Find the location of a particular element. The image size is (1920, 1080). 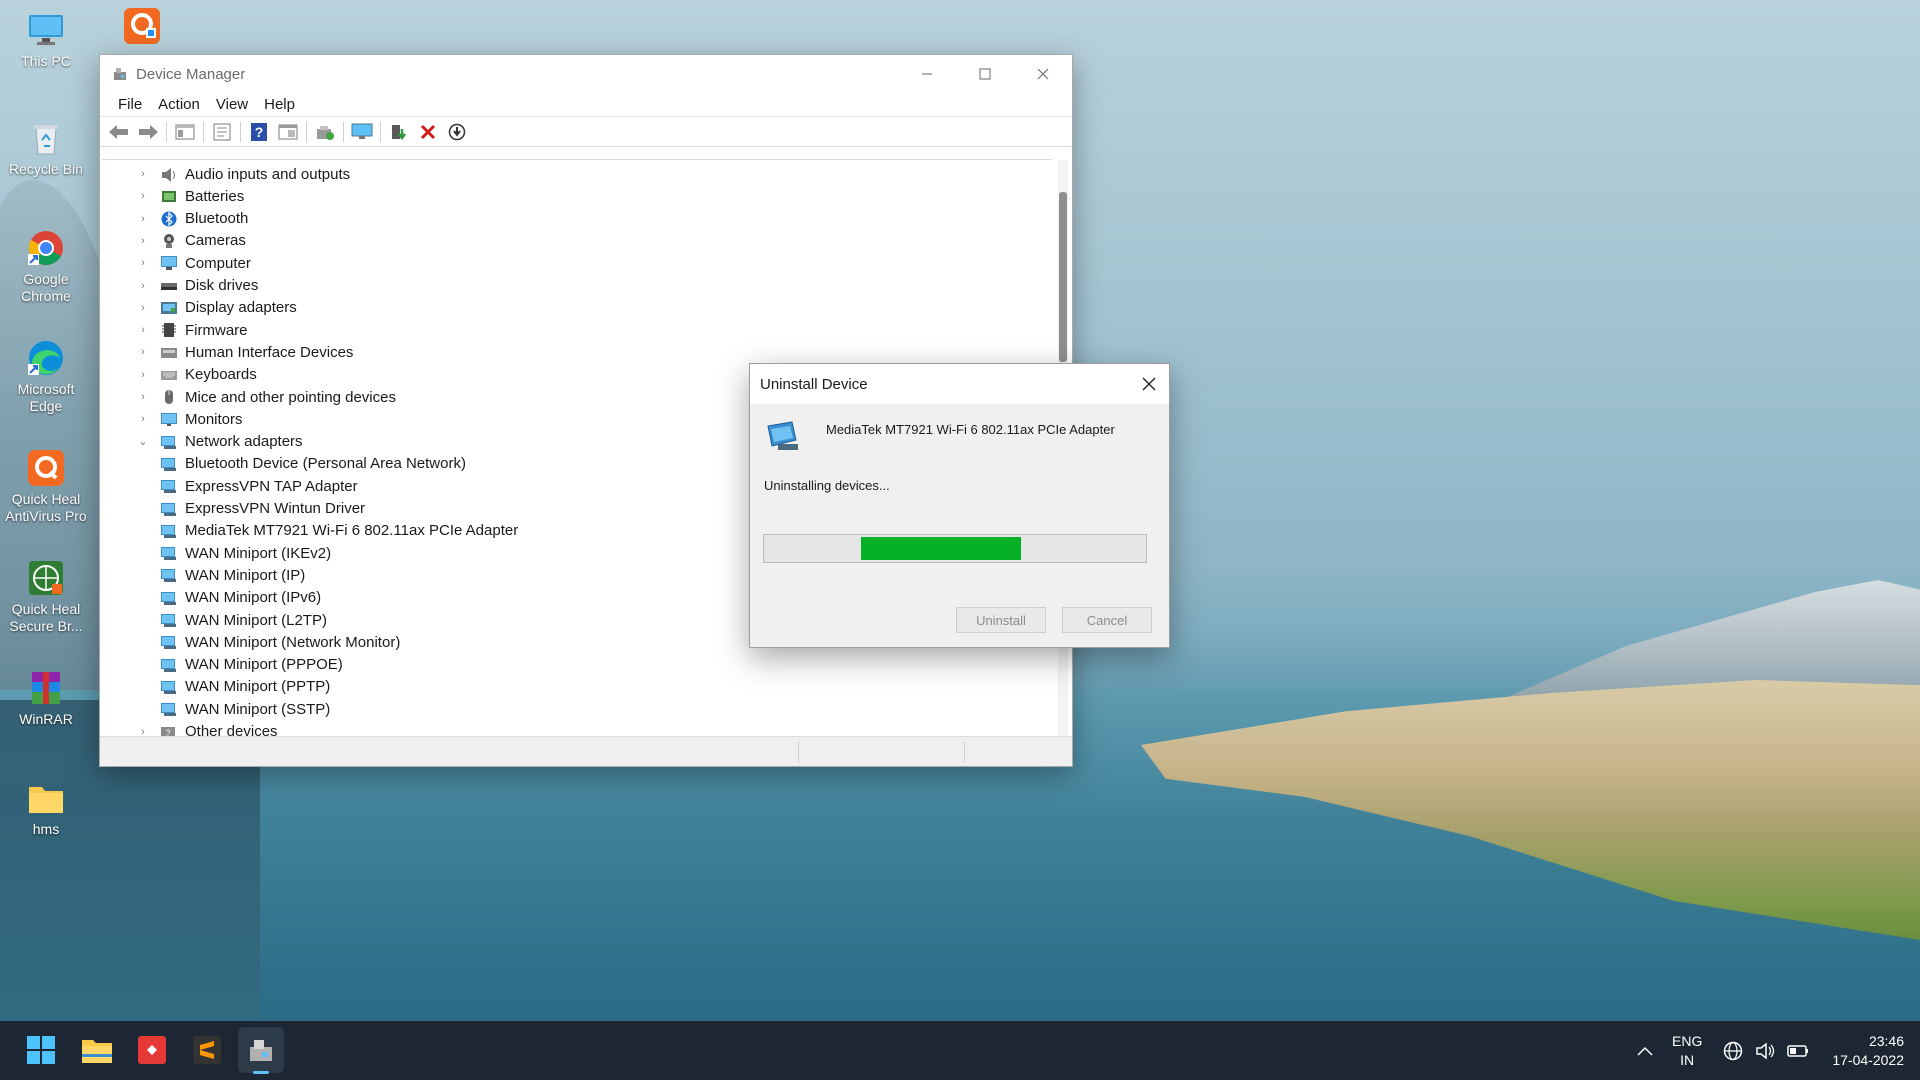

show-hidden-icons-button is located at coordinates (1645, 1050).